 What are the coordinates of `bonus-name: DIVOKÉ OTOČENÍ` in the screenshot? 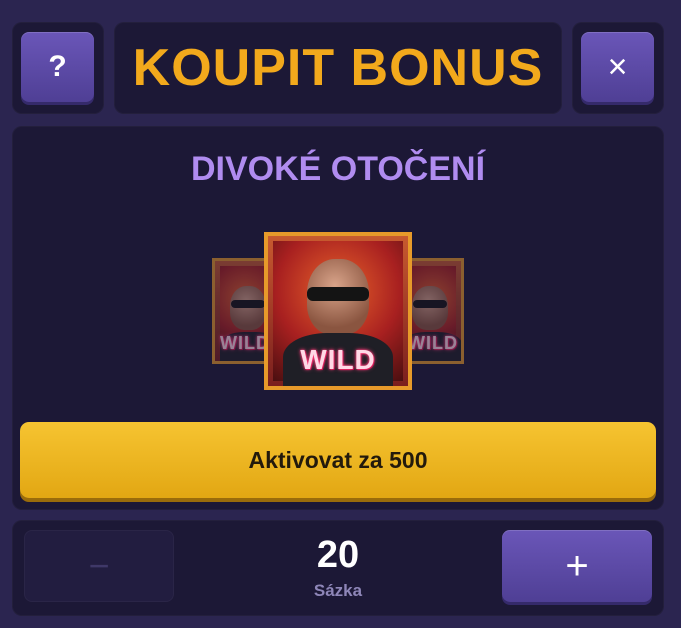 It's located at (338, 169).